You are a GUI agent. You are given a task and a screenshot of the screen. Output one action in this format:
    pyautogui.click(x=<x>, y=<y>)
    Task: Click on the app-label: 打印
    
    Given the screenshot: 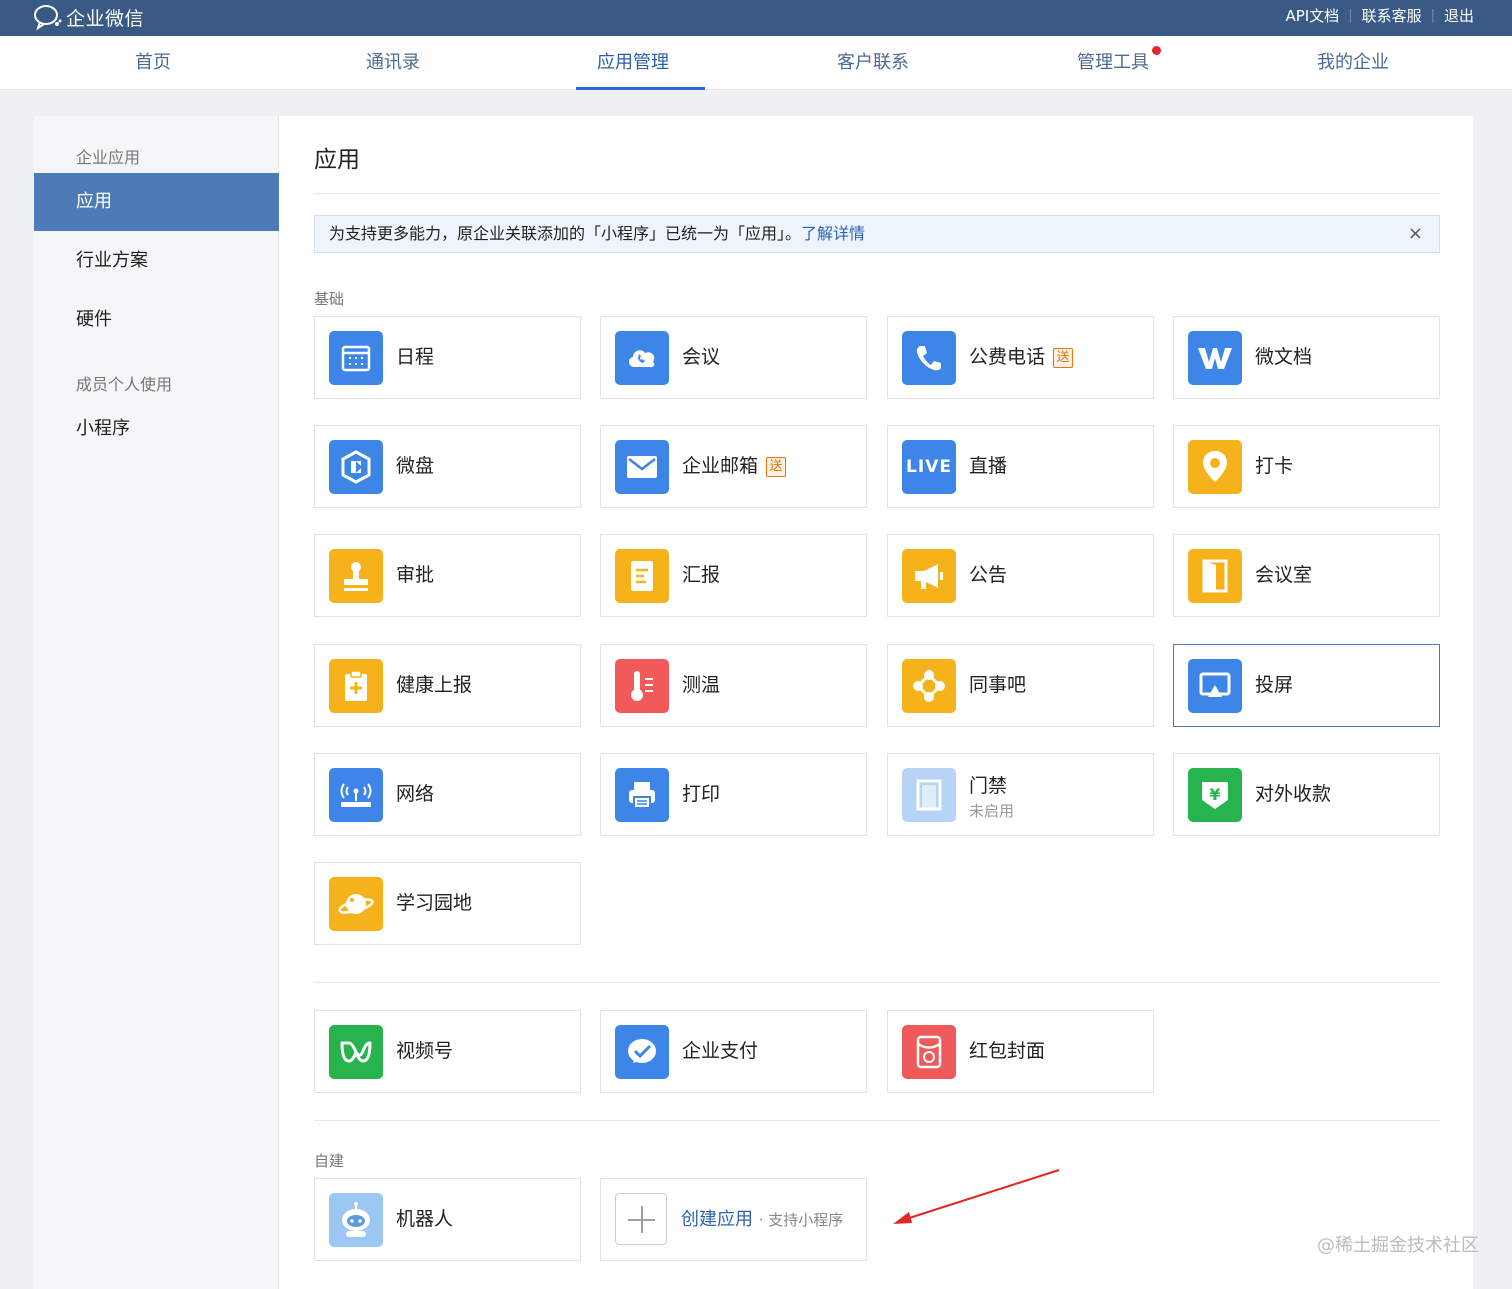 What is the action you would take?
    pyautogui.click(x=701, y=794)
    